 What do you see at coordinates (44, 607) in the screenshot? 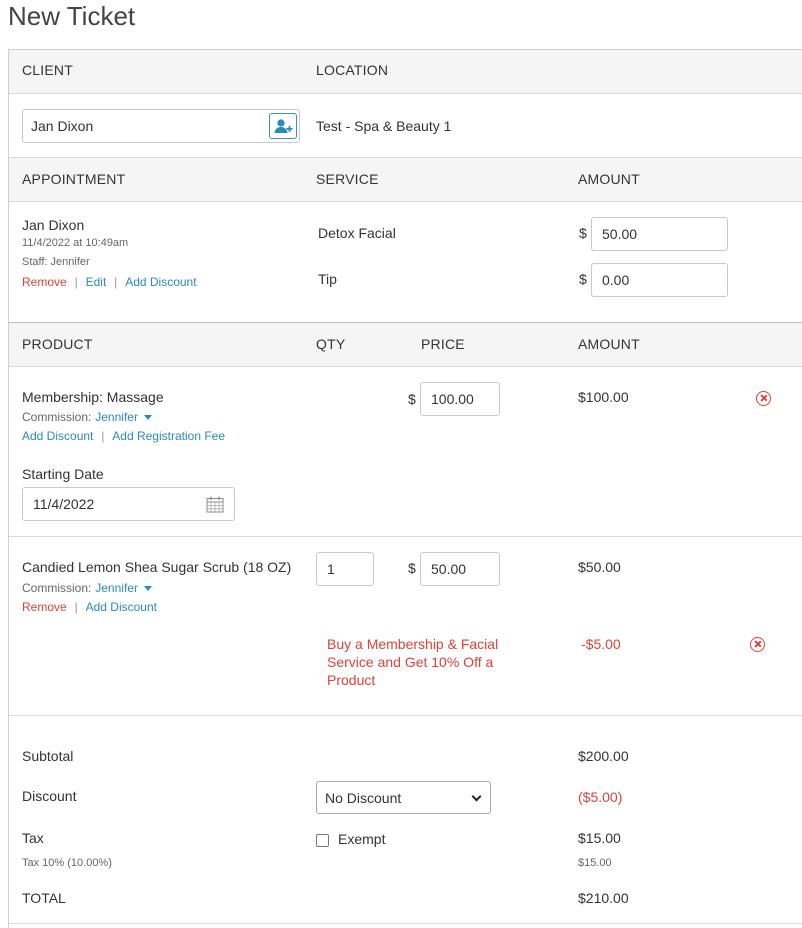
I see `remove-product-link: Remove` at bounding box center [44, 607].